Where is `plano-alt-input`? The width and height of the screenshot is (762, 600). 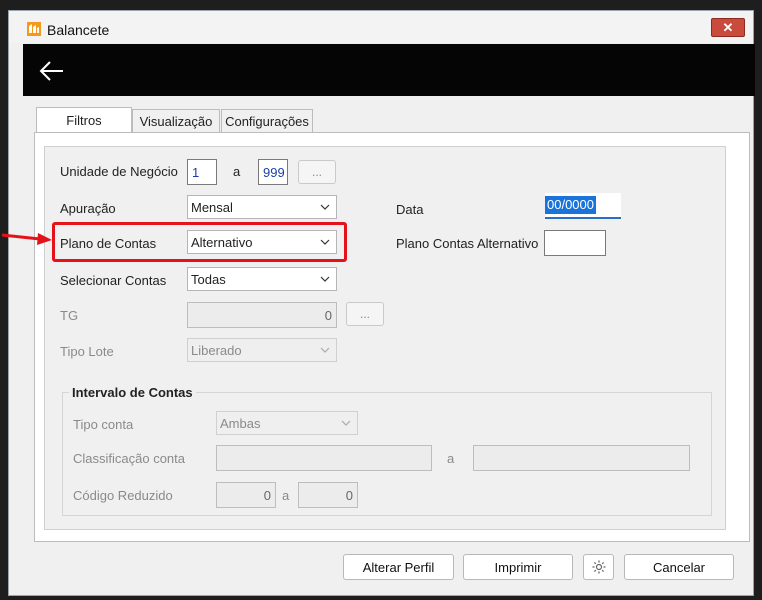 plano-alt-input is located at coordinates (575, 243).